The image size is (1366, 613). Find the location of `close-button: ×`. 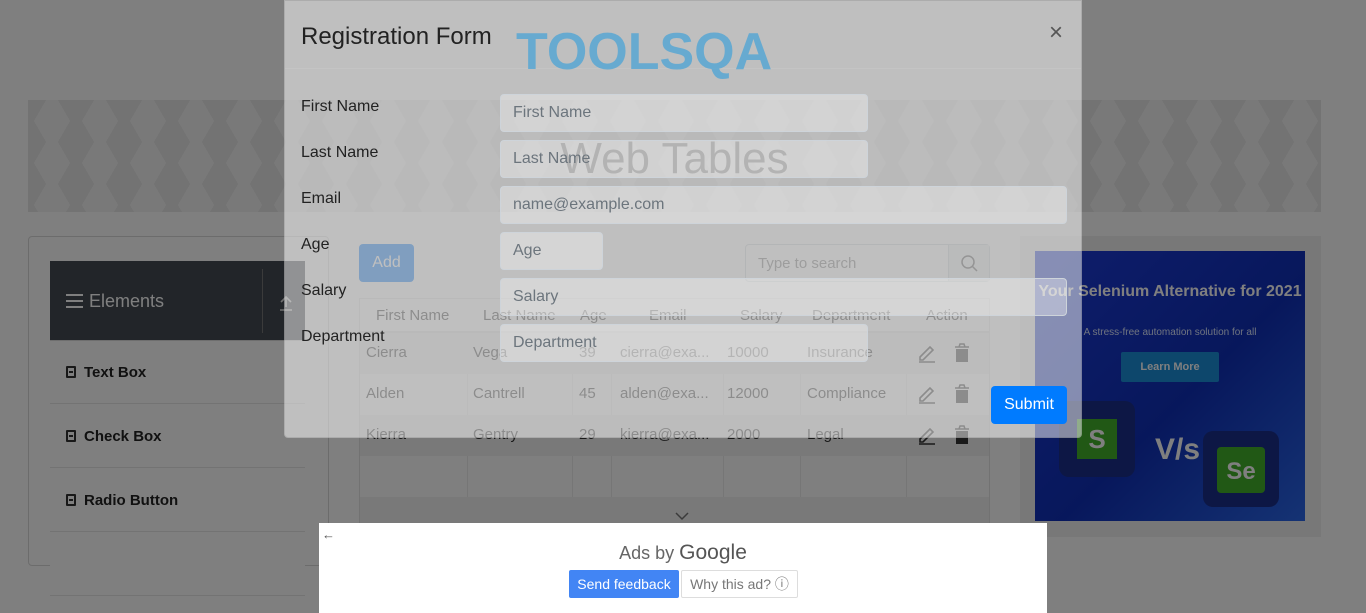

close-button: × is located at coordinates (1056, 33).